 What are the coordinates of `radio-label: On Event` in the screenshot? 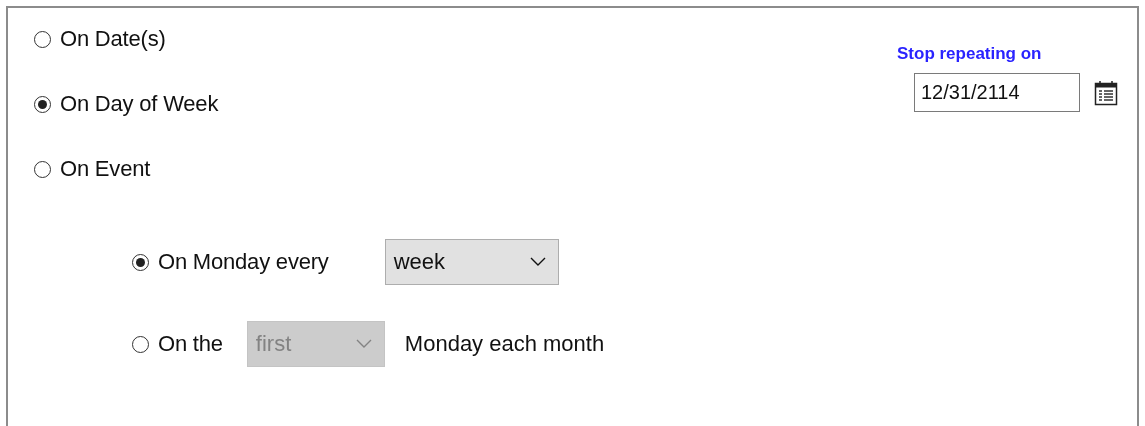 It's located at (105, 169).